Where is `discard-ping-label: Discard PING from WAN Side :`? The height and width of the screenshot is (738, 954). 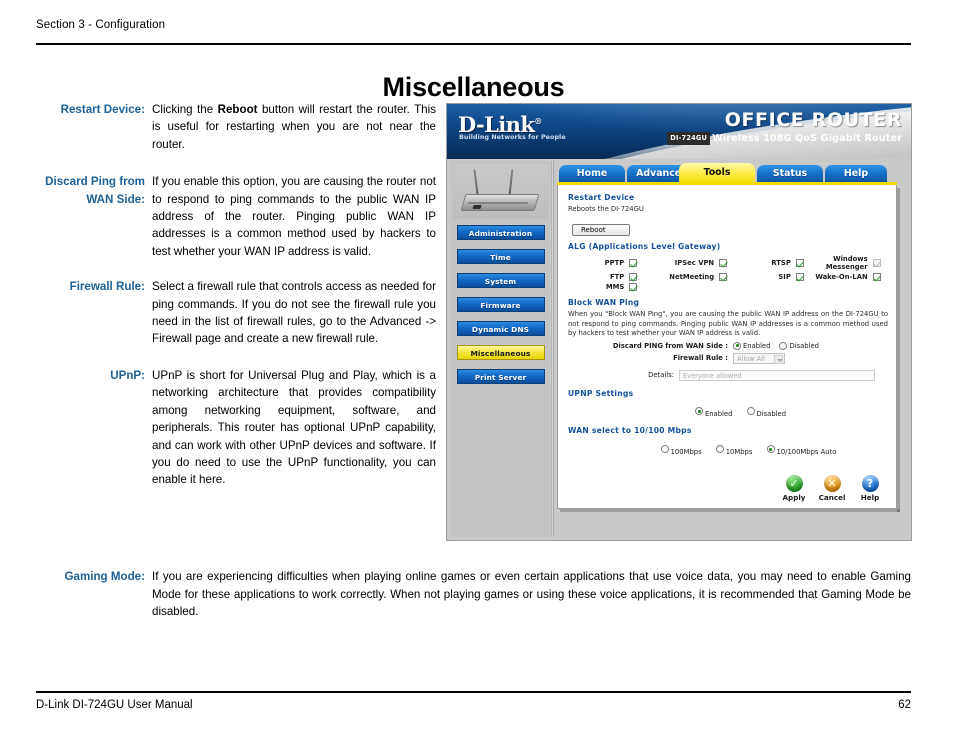 discard-ping-label: Discard PING from WAN Side : is located at coordinates (670, 345).